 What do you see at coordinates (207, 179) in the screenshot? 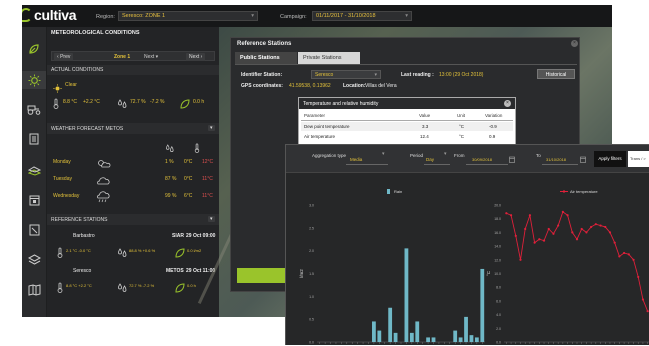
I see `forecast-max: 11°C` at bounding box center [207, 179].